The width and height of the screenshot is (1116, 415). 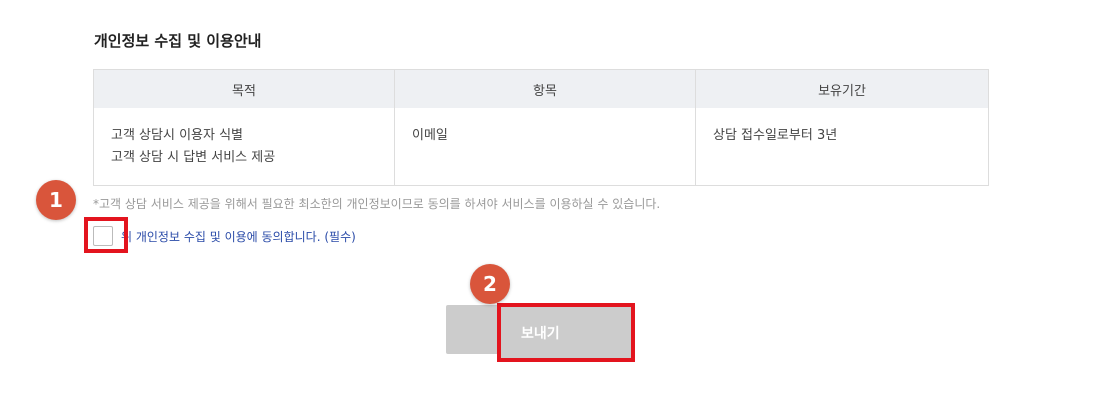 I want to click on column-header-item: 항목, so click(x=545, y=88).